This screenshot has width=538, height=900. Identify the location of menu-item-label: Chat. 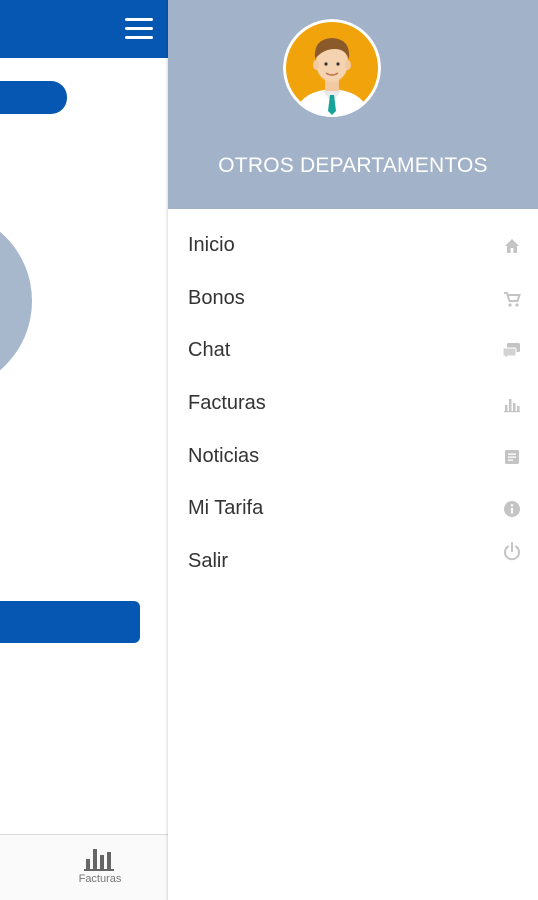
(209, 350).